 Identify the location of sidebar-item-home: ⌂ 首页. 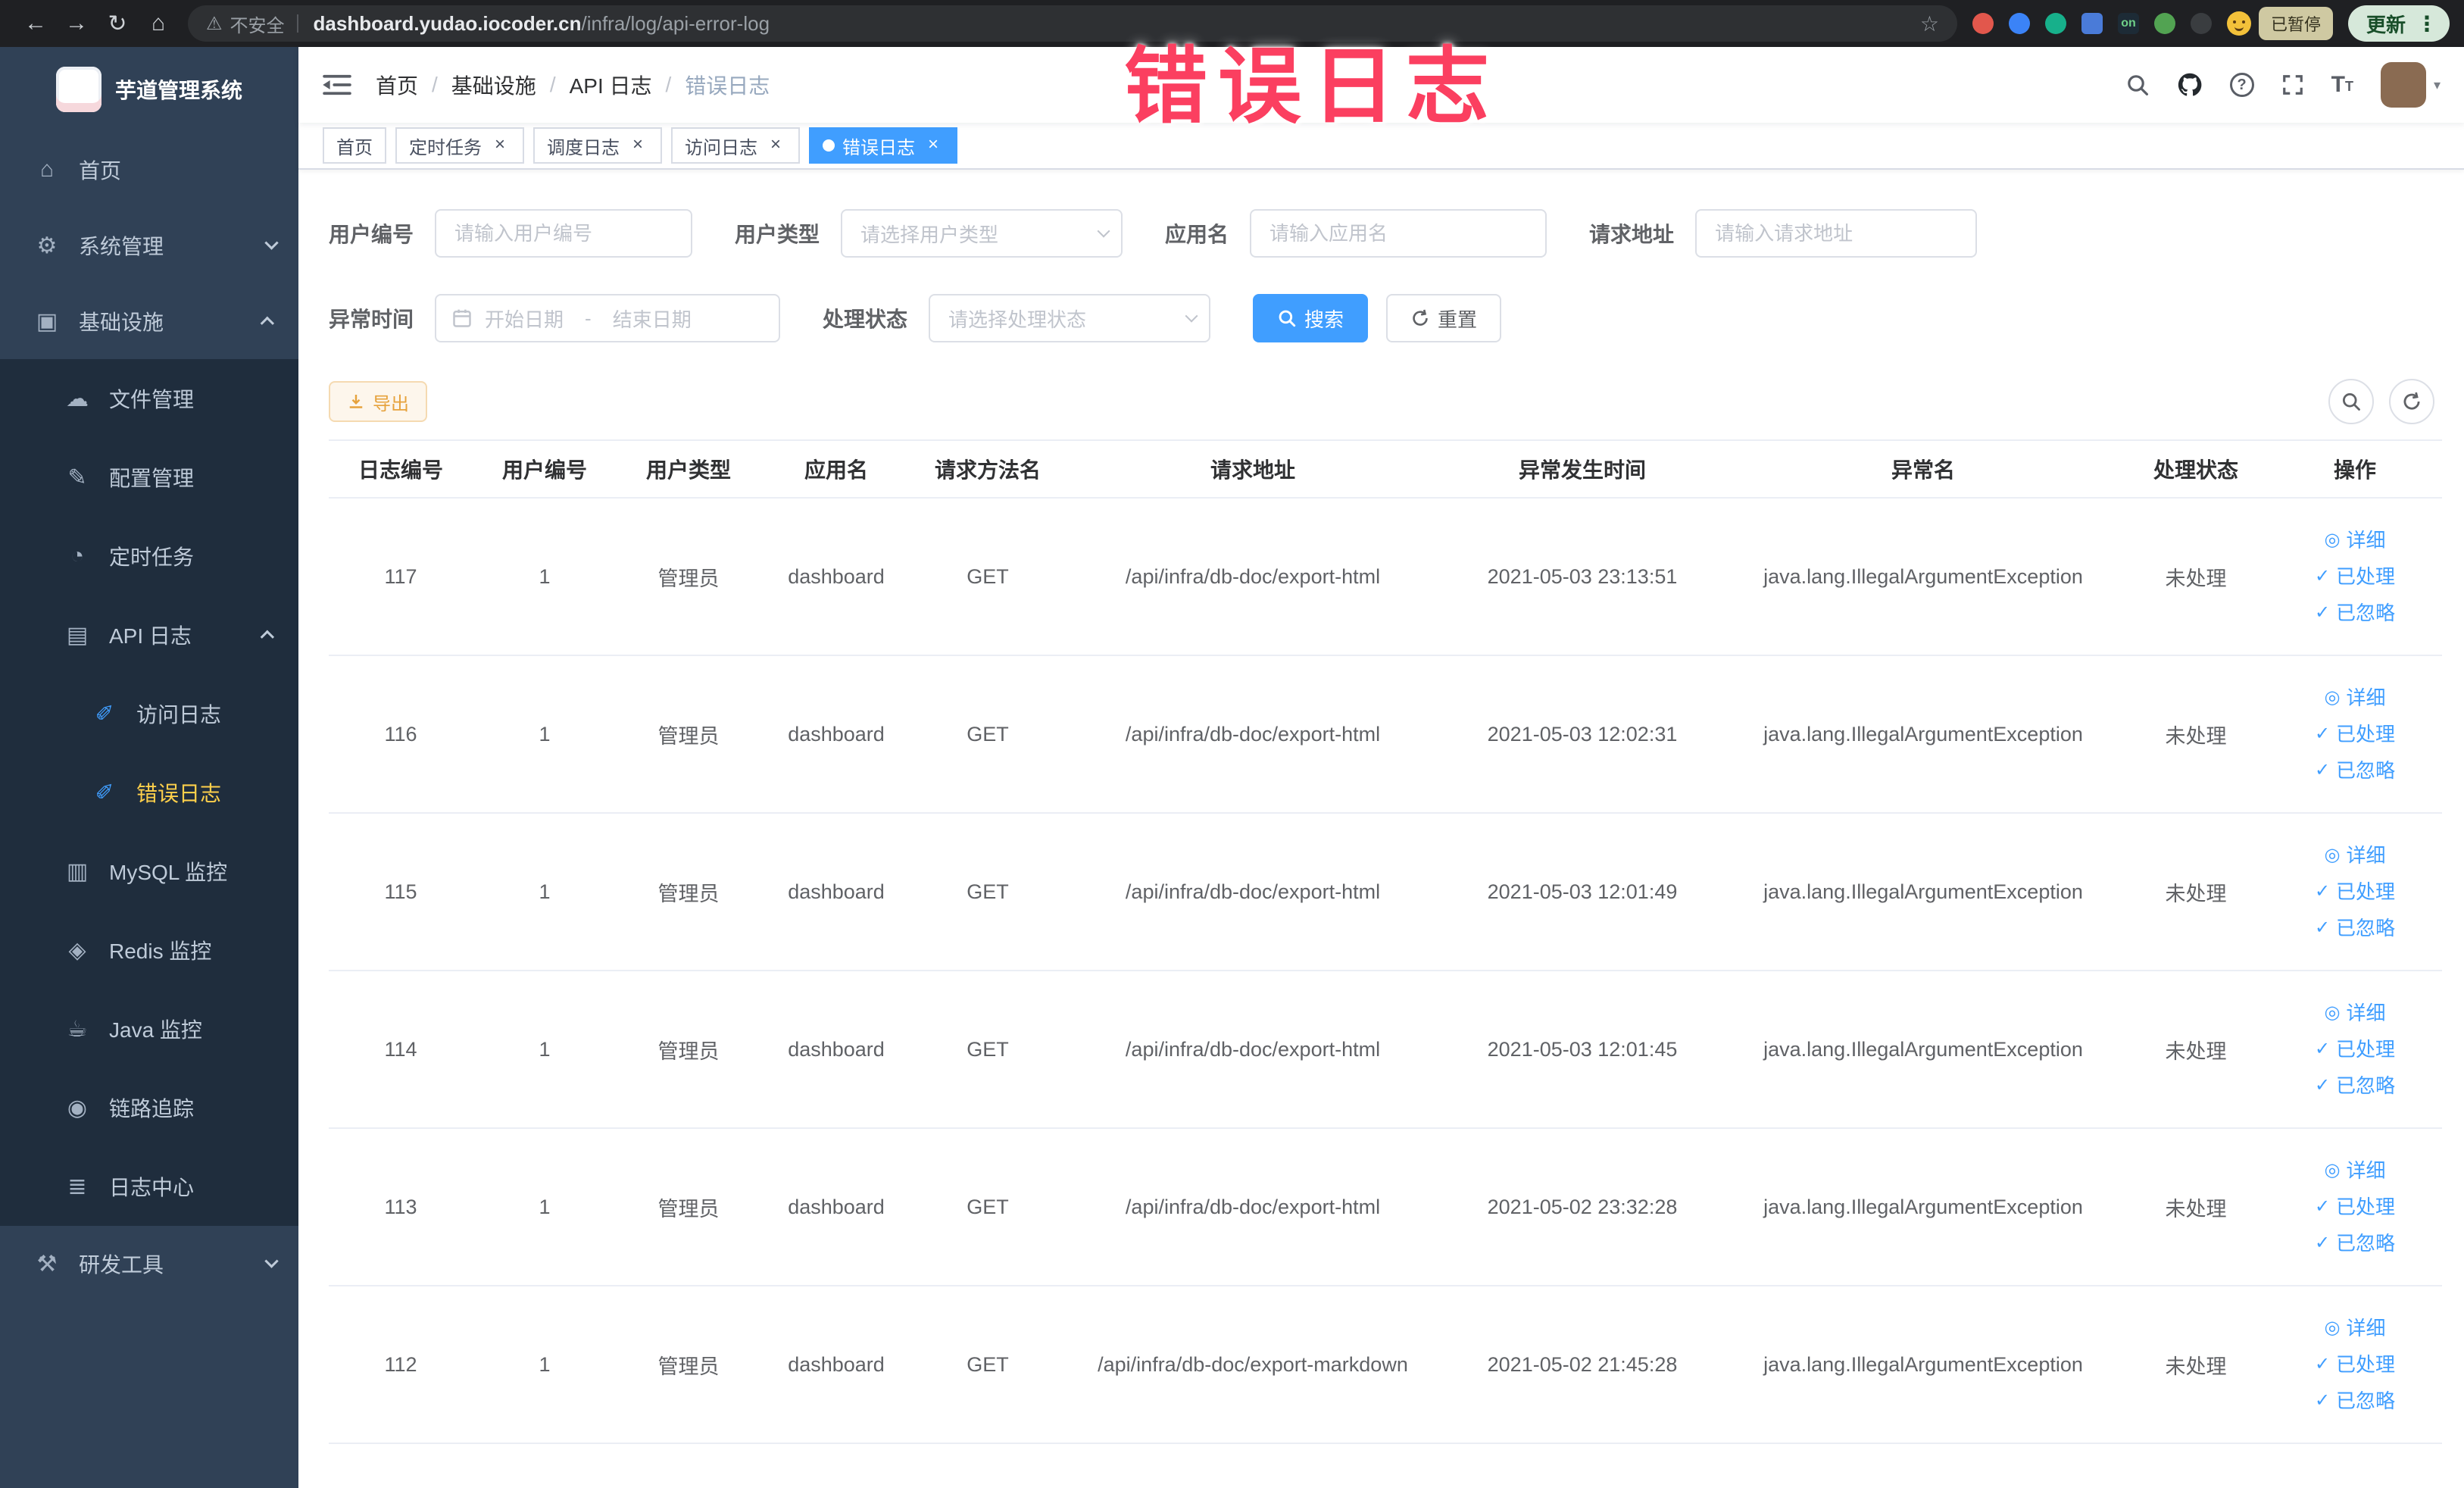
(149, 170).